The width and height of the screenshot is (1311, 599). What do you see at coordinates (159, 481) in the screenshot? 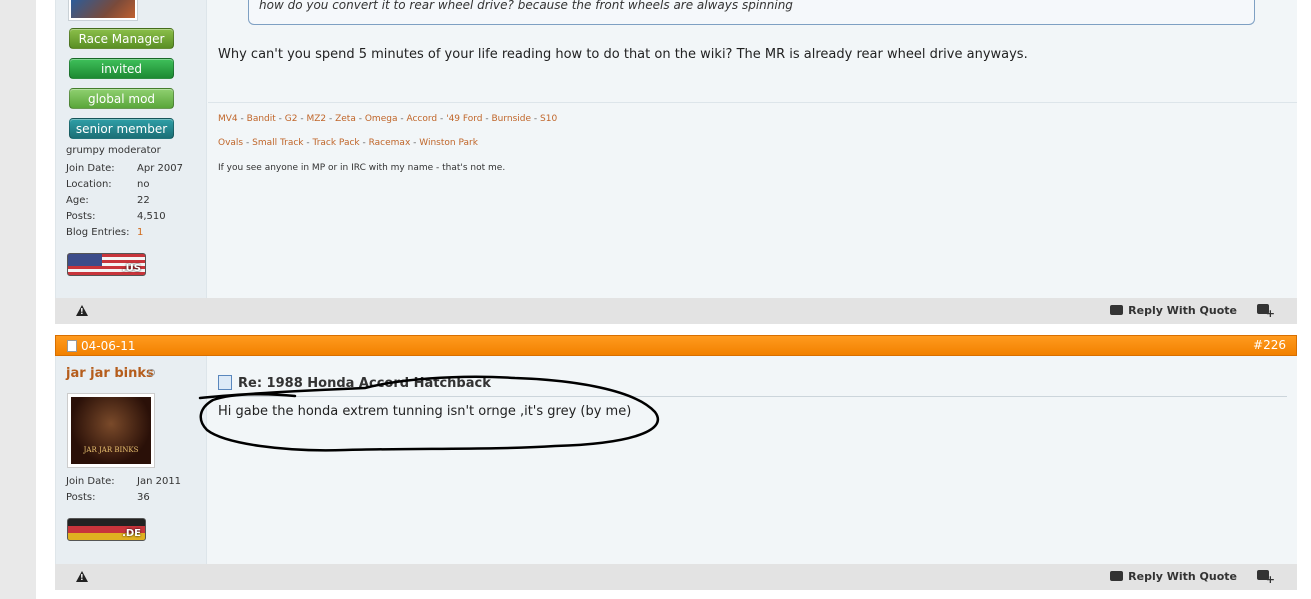
I see `join-date-value: Jan 2011` at bounding box center [159, 481].